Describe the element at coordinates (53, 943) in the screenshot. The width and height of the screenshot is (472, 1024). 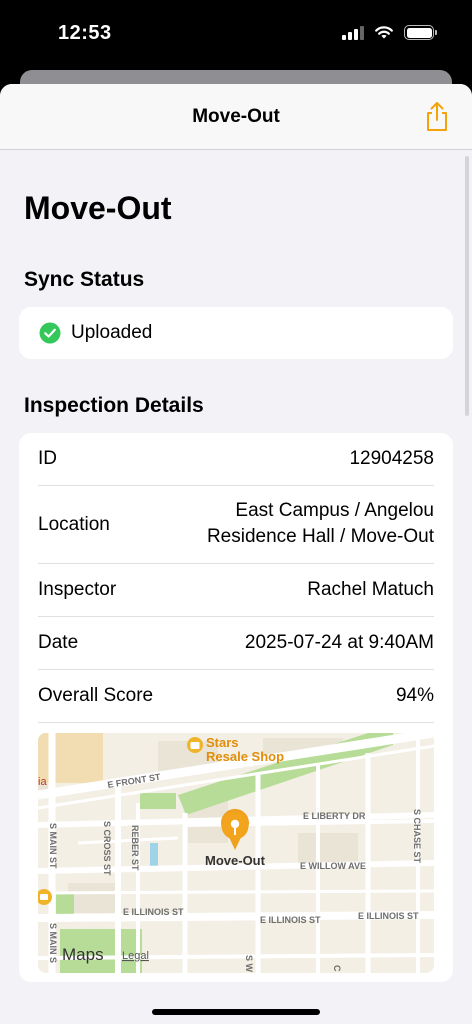
I see `svg-text: S MAIN S` at that location.